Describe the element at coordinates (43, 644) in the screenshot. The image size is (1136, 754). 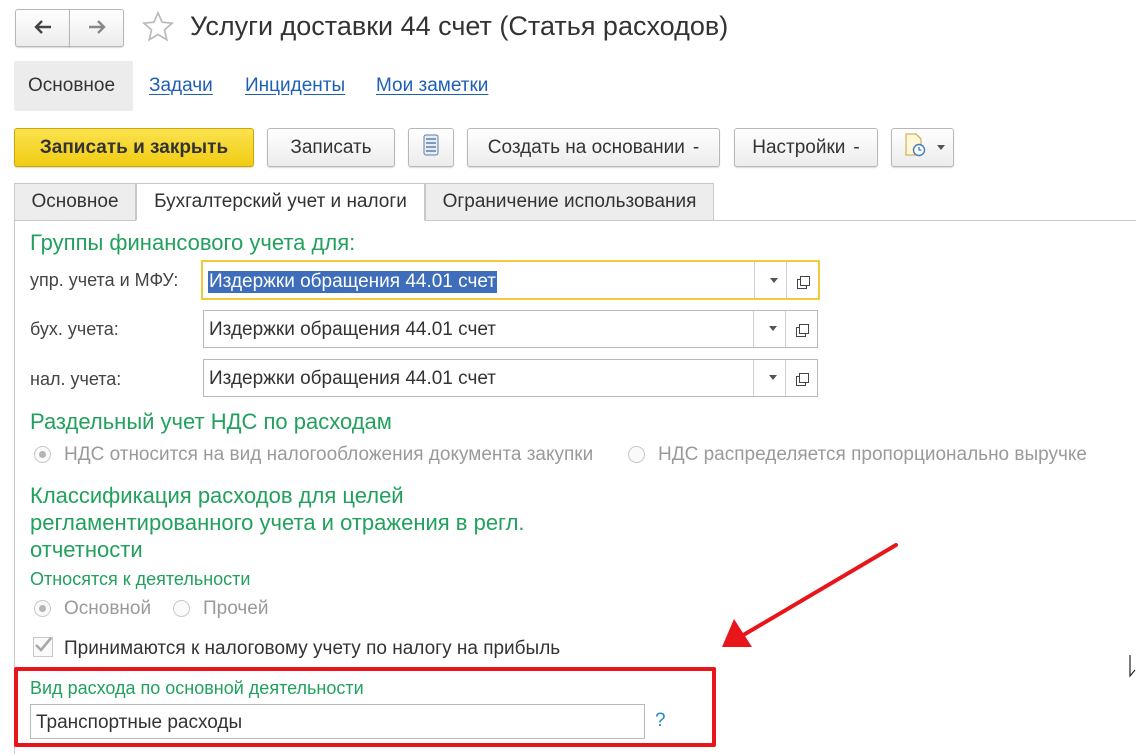
I see `checkmark-icon` at that location.